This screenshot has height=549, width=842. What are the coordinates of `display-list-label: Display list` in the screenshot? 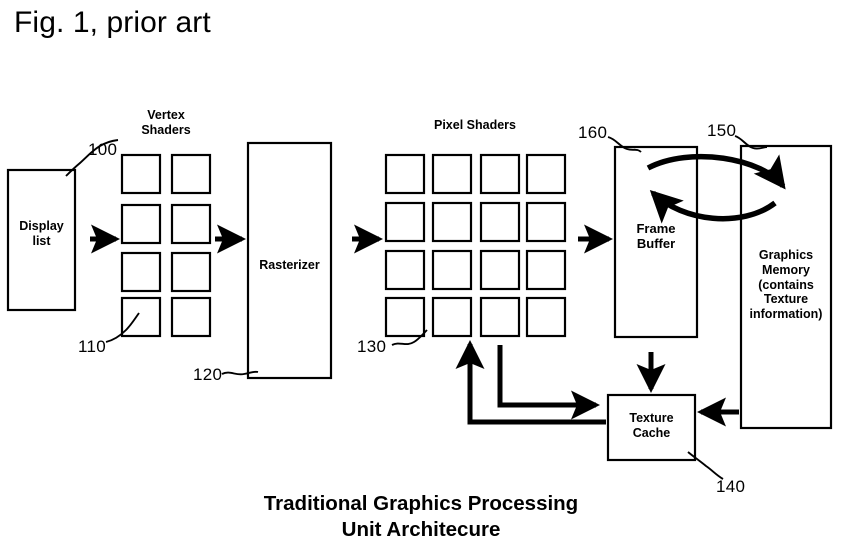 It's located at (41, 233).